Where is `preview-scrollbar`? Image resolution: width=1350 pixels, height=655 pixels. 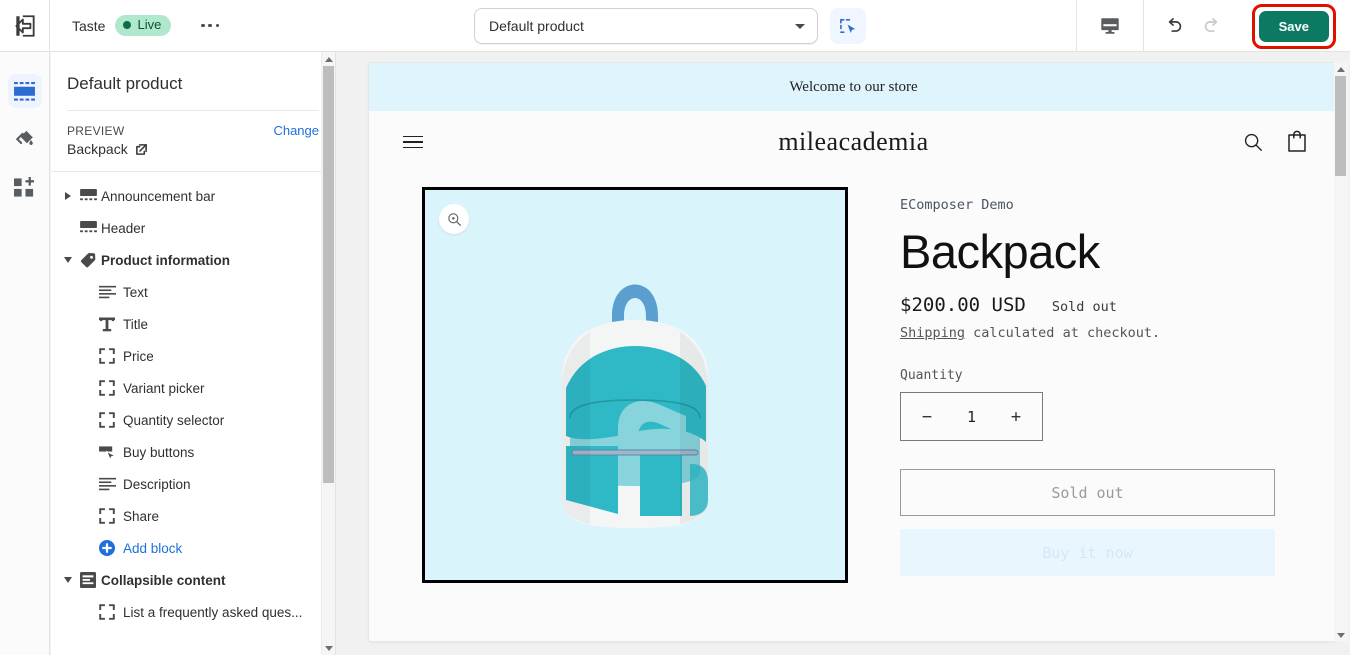 preview-scrollbar is located at coordinates (1341, 352).